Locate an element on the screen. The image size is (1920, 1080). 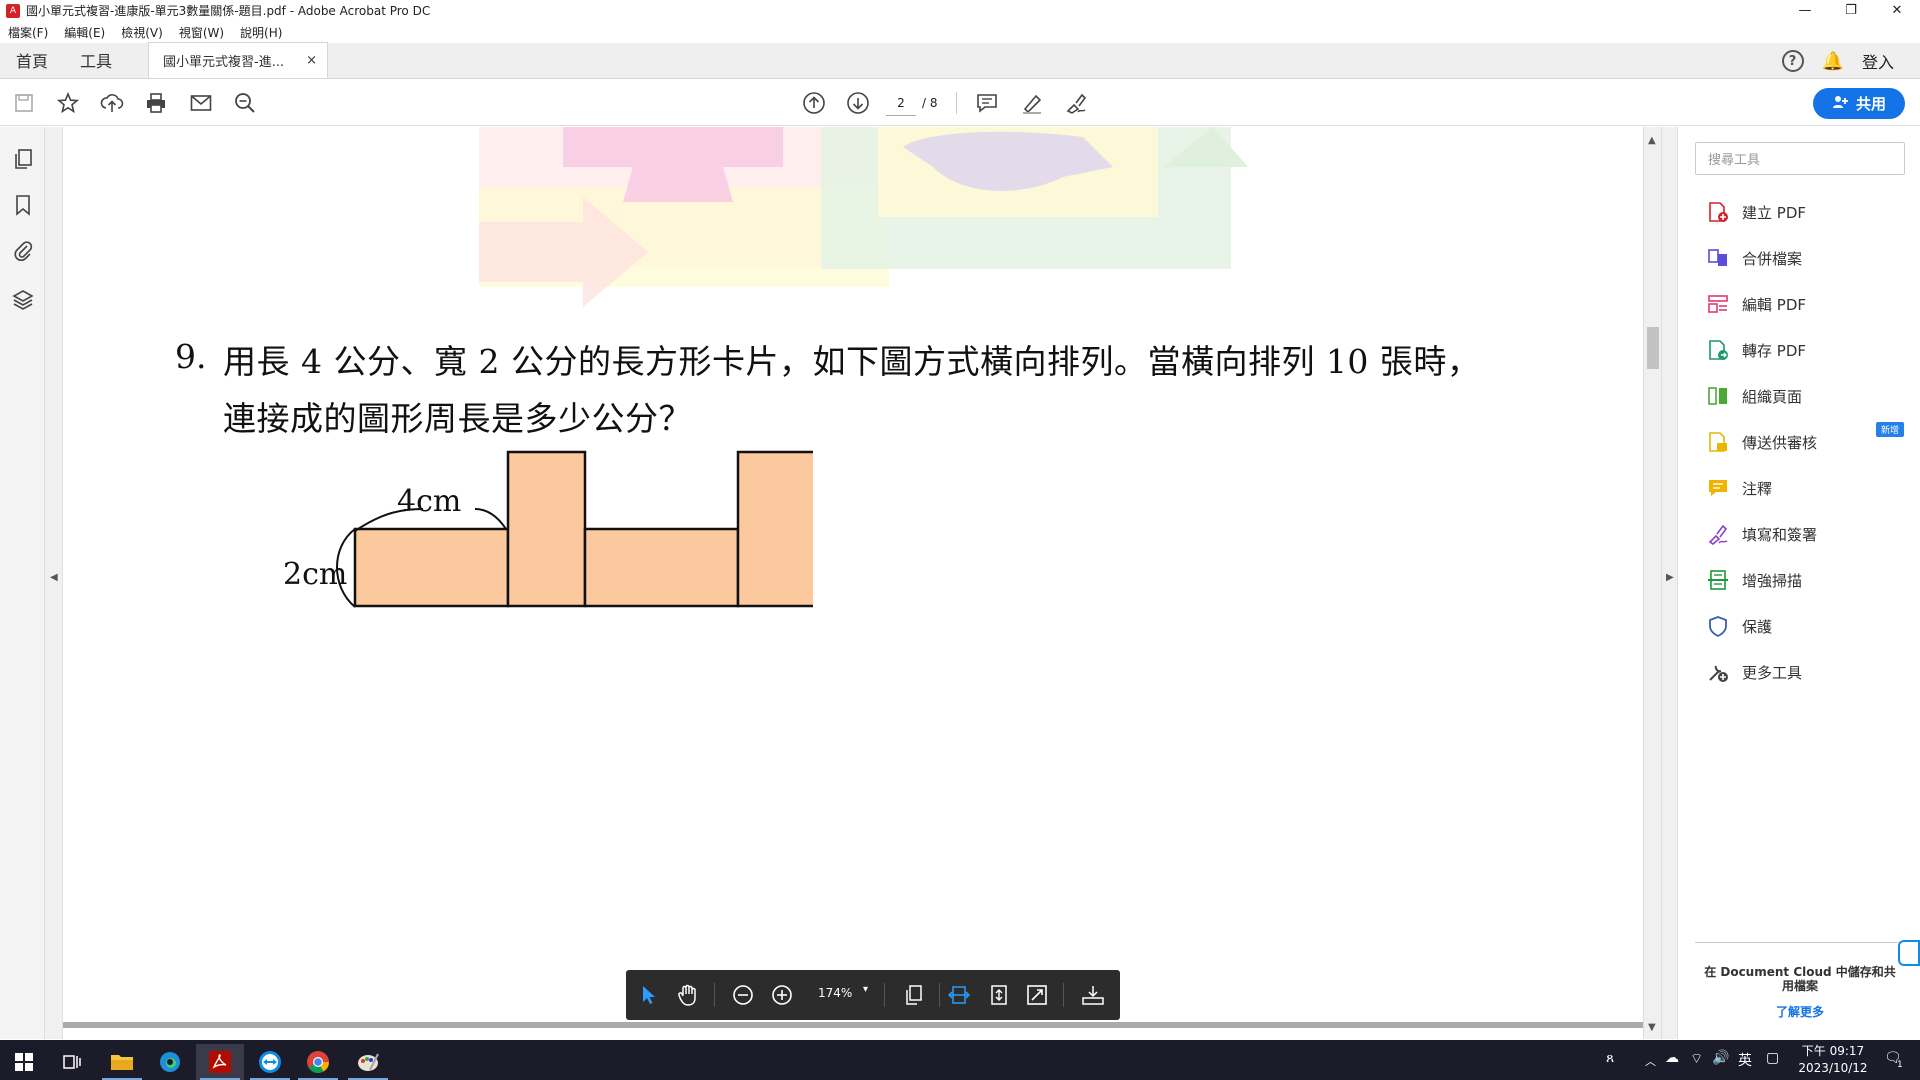
close-window-button: ✕ is located at coordinates (1897, 10).